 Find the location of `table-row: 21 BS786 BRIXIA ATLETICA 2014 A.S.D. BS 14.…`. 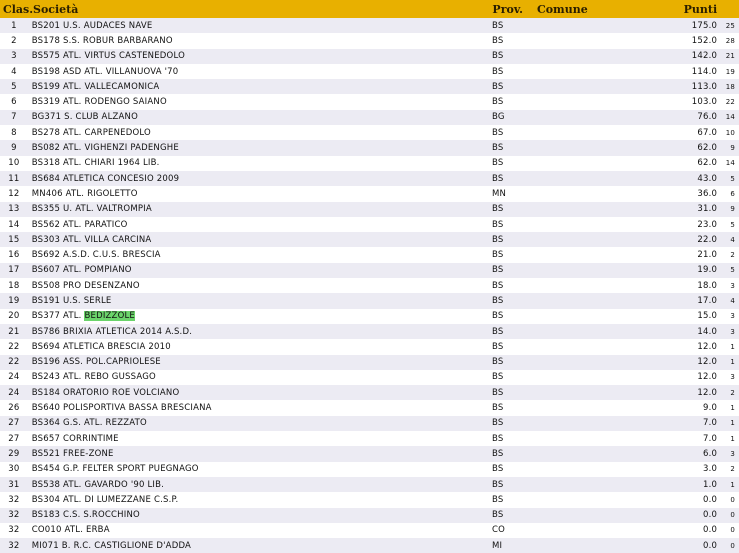

table-row: 21 BS786 BRIXIA ATLETICA 2014 A.S.D. BS 14.… is located at coordinates (369, 331).